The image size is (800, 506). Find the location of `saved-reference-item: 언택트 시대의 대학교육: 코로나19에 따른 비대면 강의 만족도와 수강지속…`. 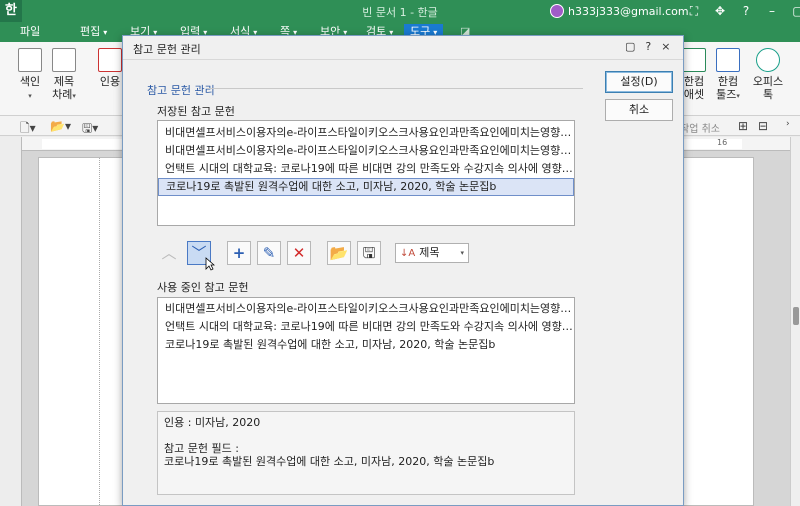

saved-reference-item: 언택트 시대의 대학교육: 코로나19에 따른 비대면 강의 만족도와 수강지속… is located at coordinates (366, 169).